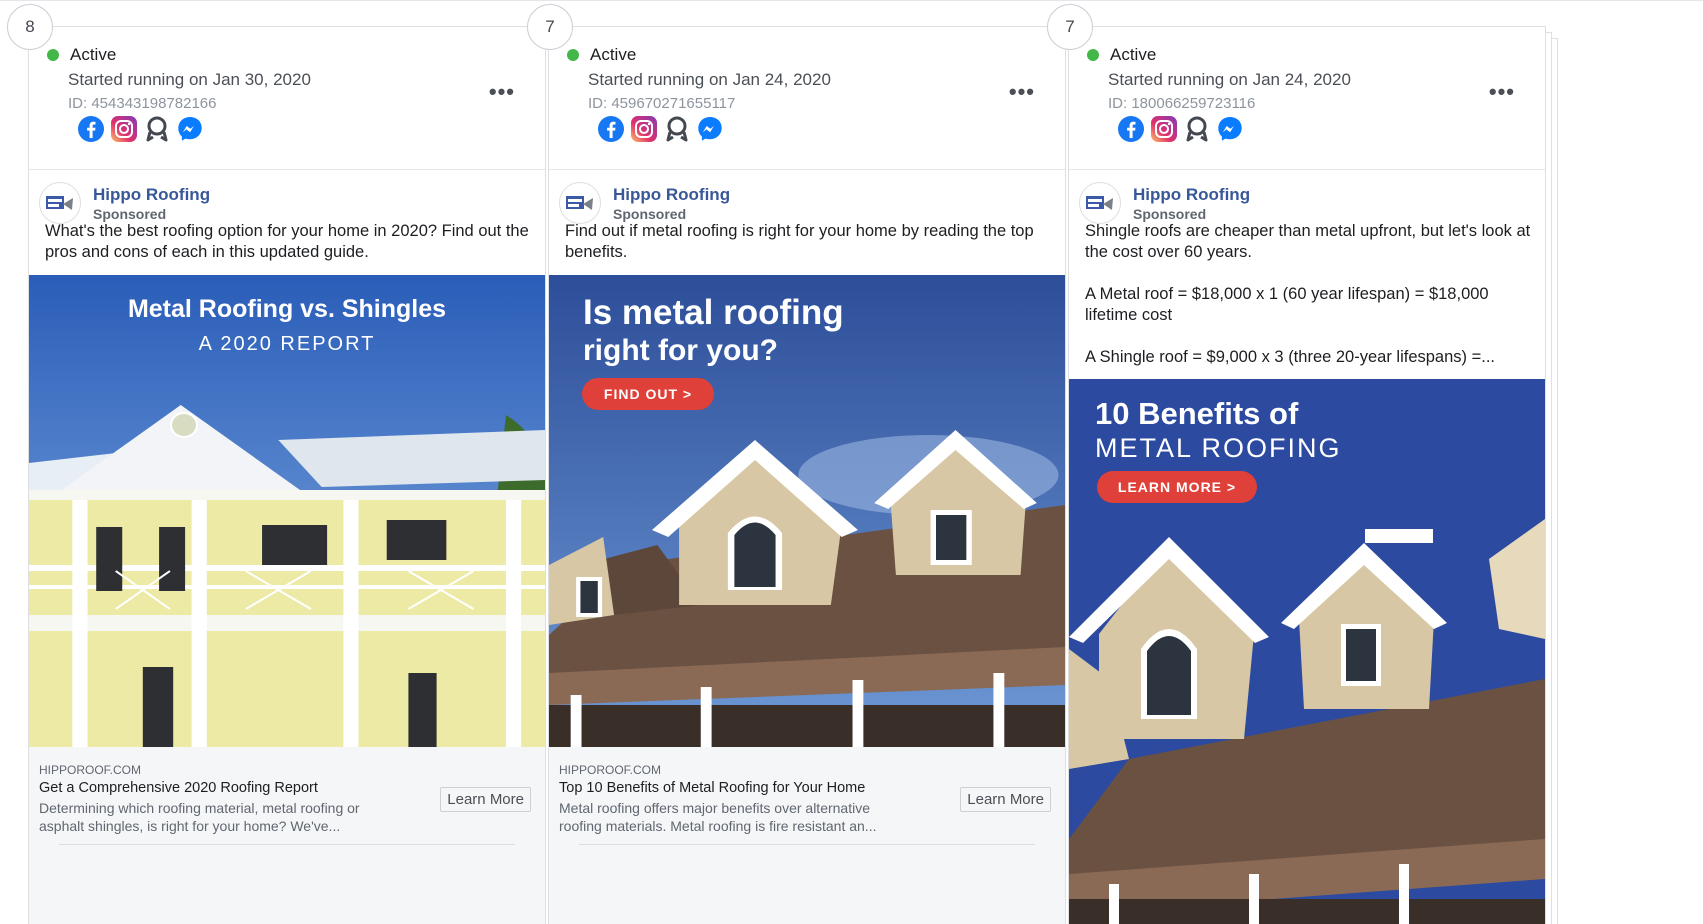  What do you see at coordinates (662, 103) in the screenshot?
I see `ad-id: ID: 459670271655117` at bounding box center [662, 103].